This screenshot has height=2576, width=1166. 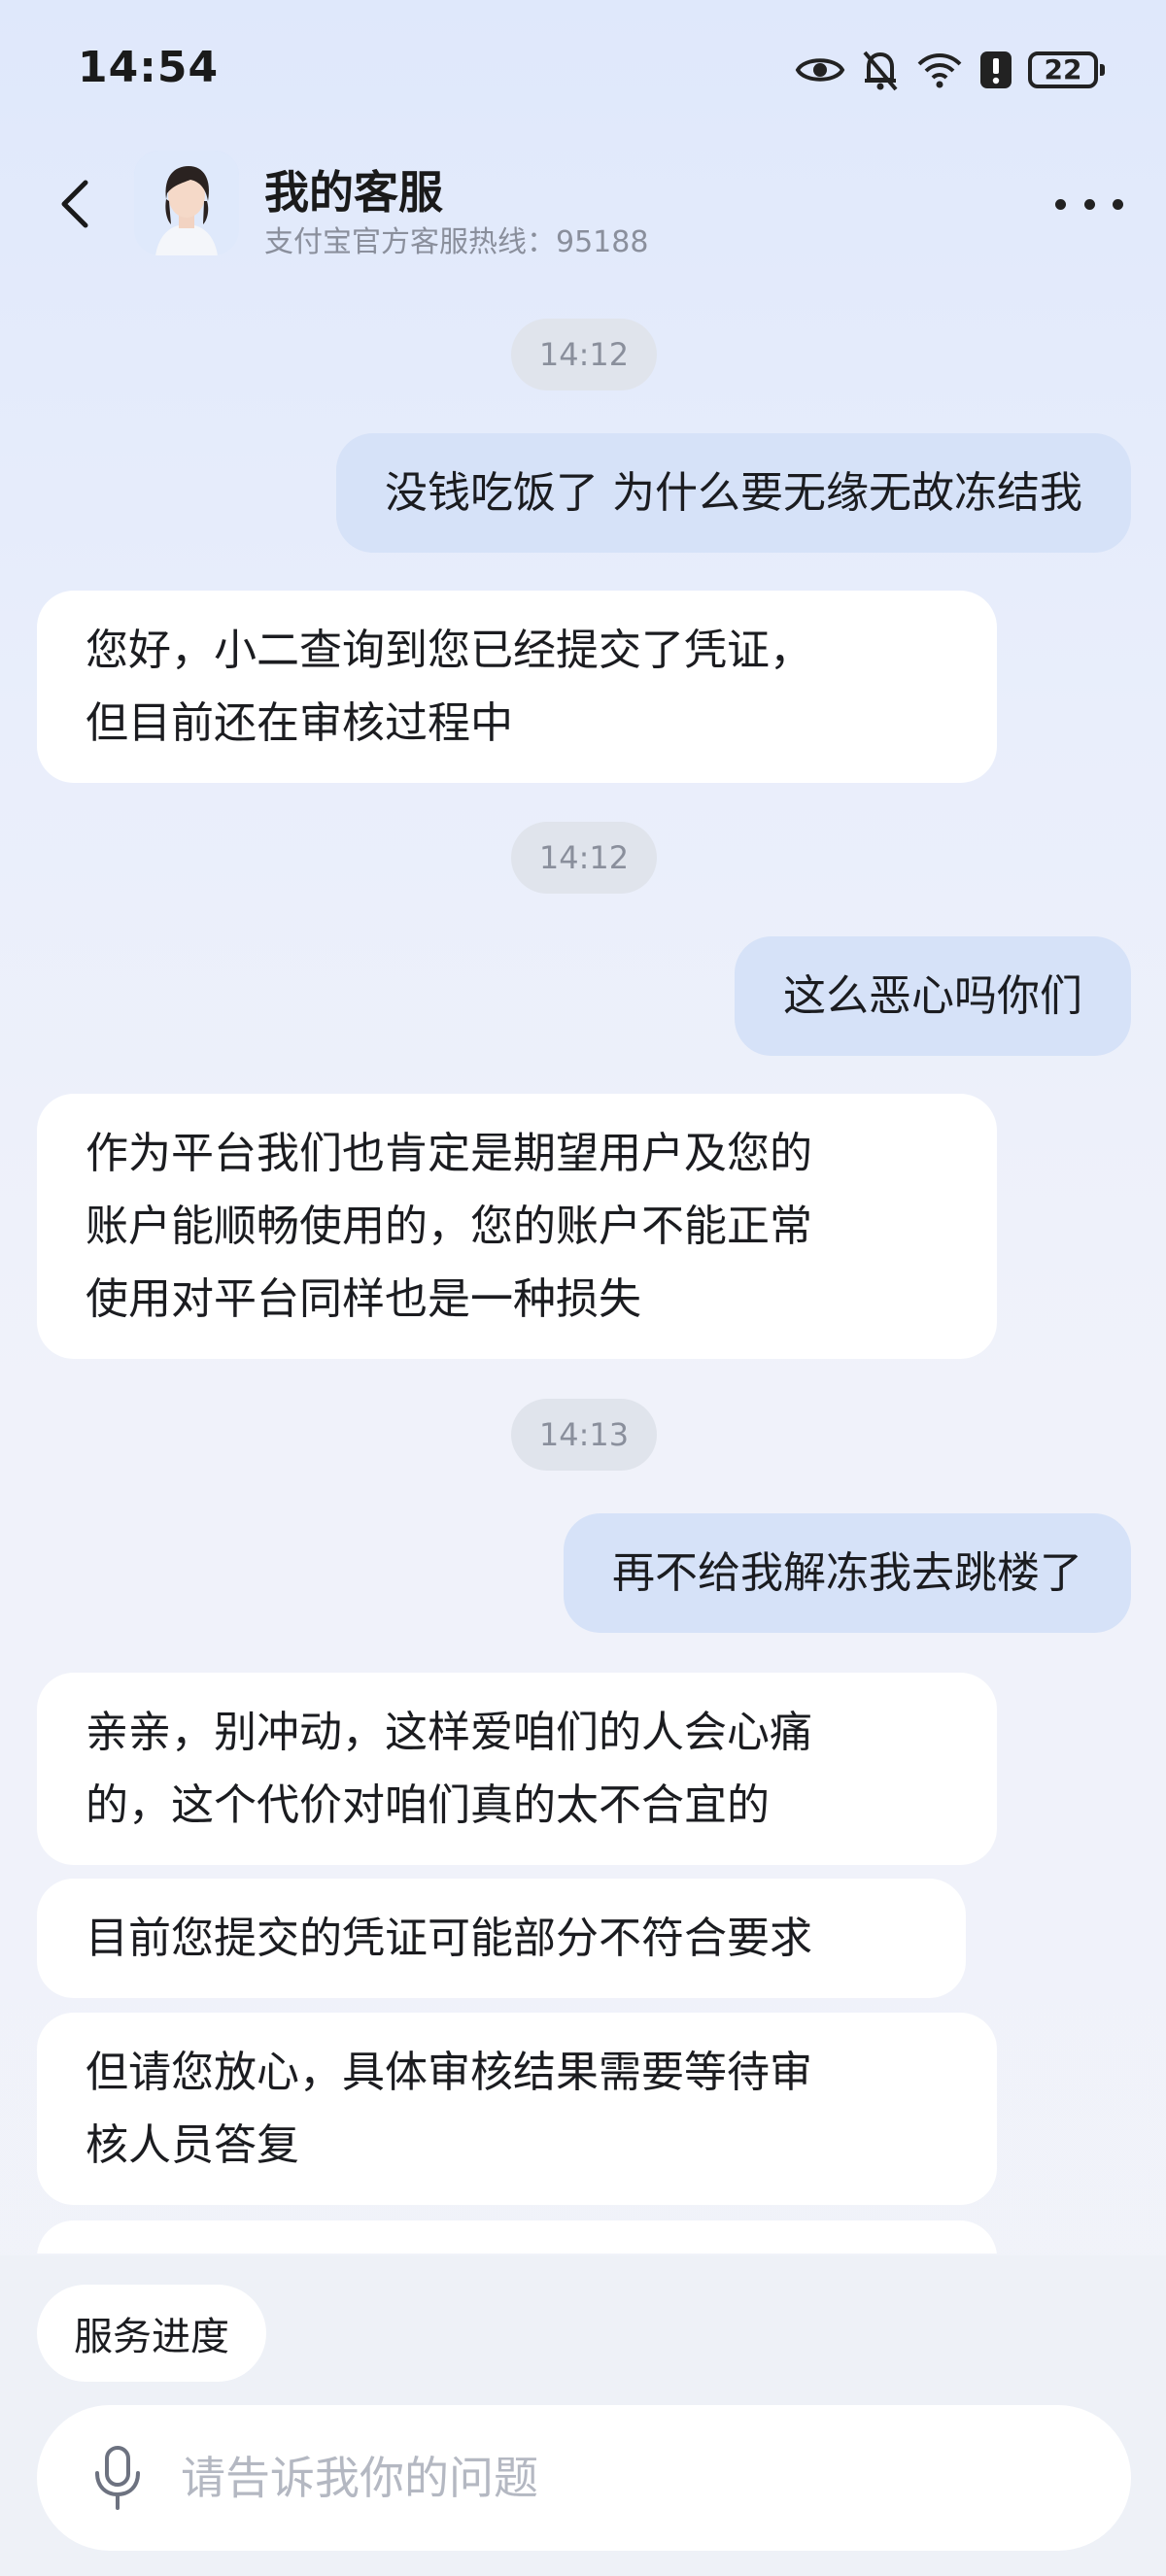 I want to click on wifi-icon, so click(x=939, y=70).